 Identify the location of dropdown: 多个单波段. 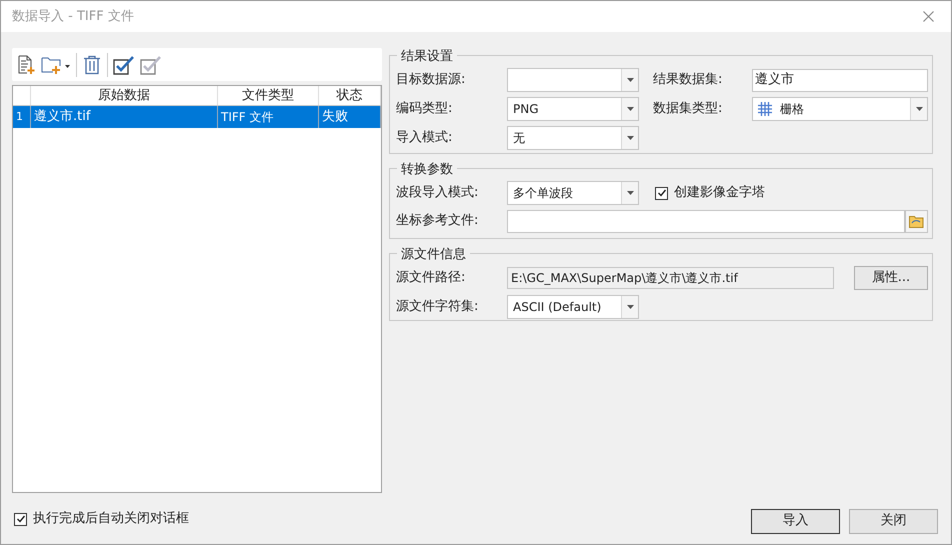
(573, 193).